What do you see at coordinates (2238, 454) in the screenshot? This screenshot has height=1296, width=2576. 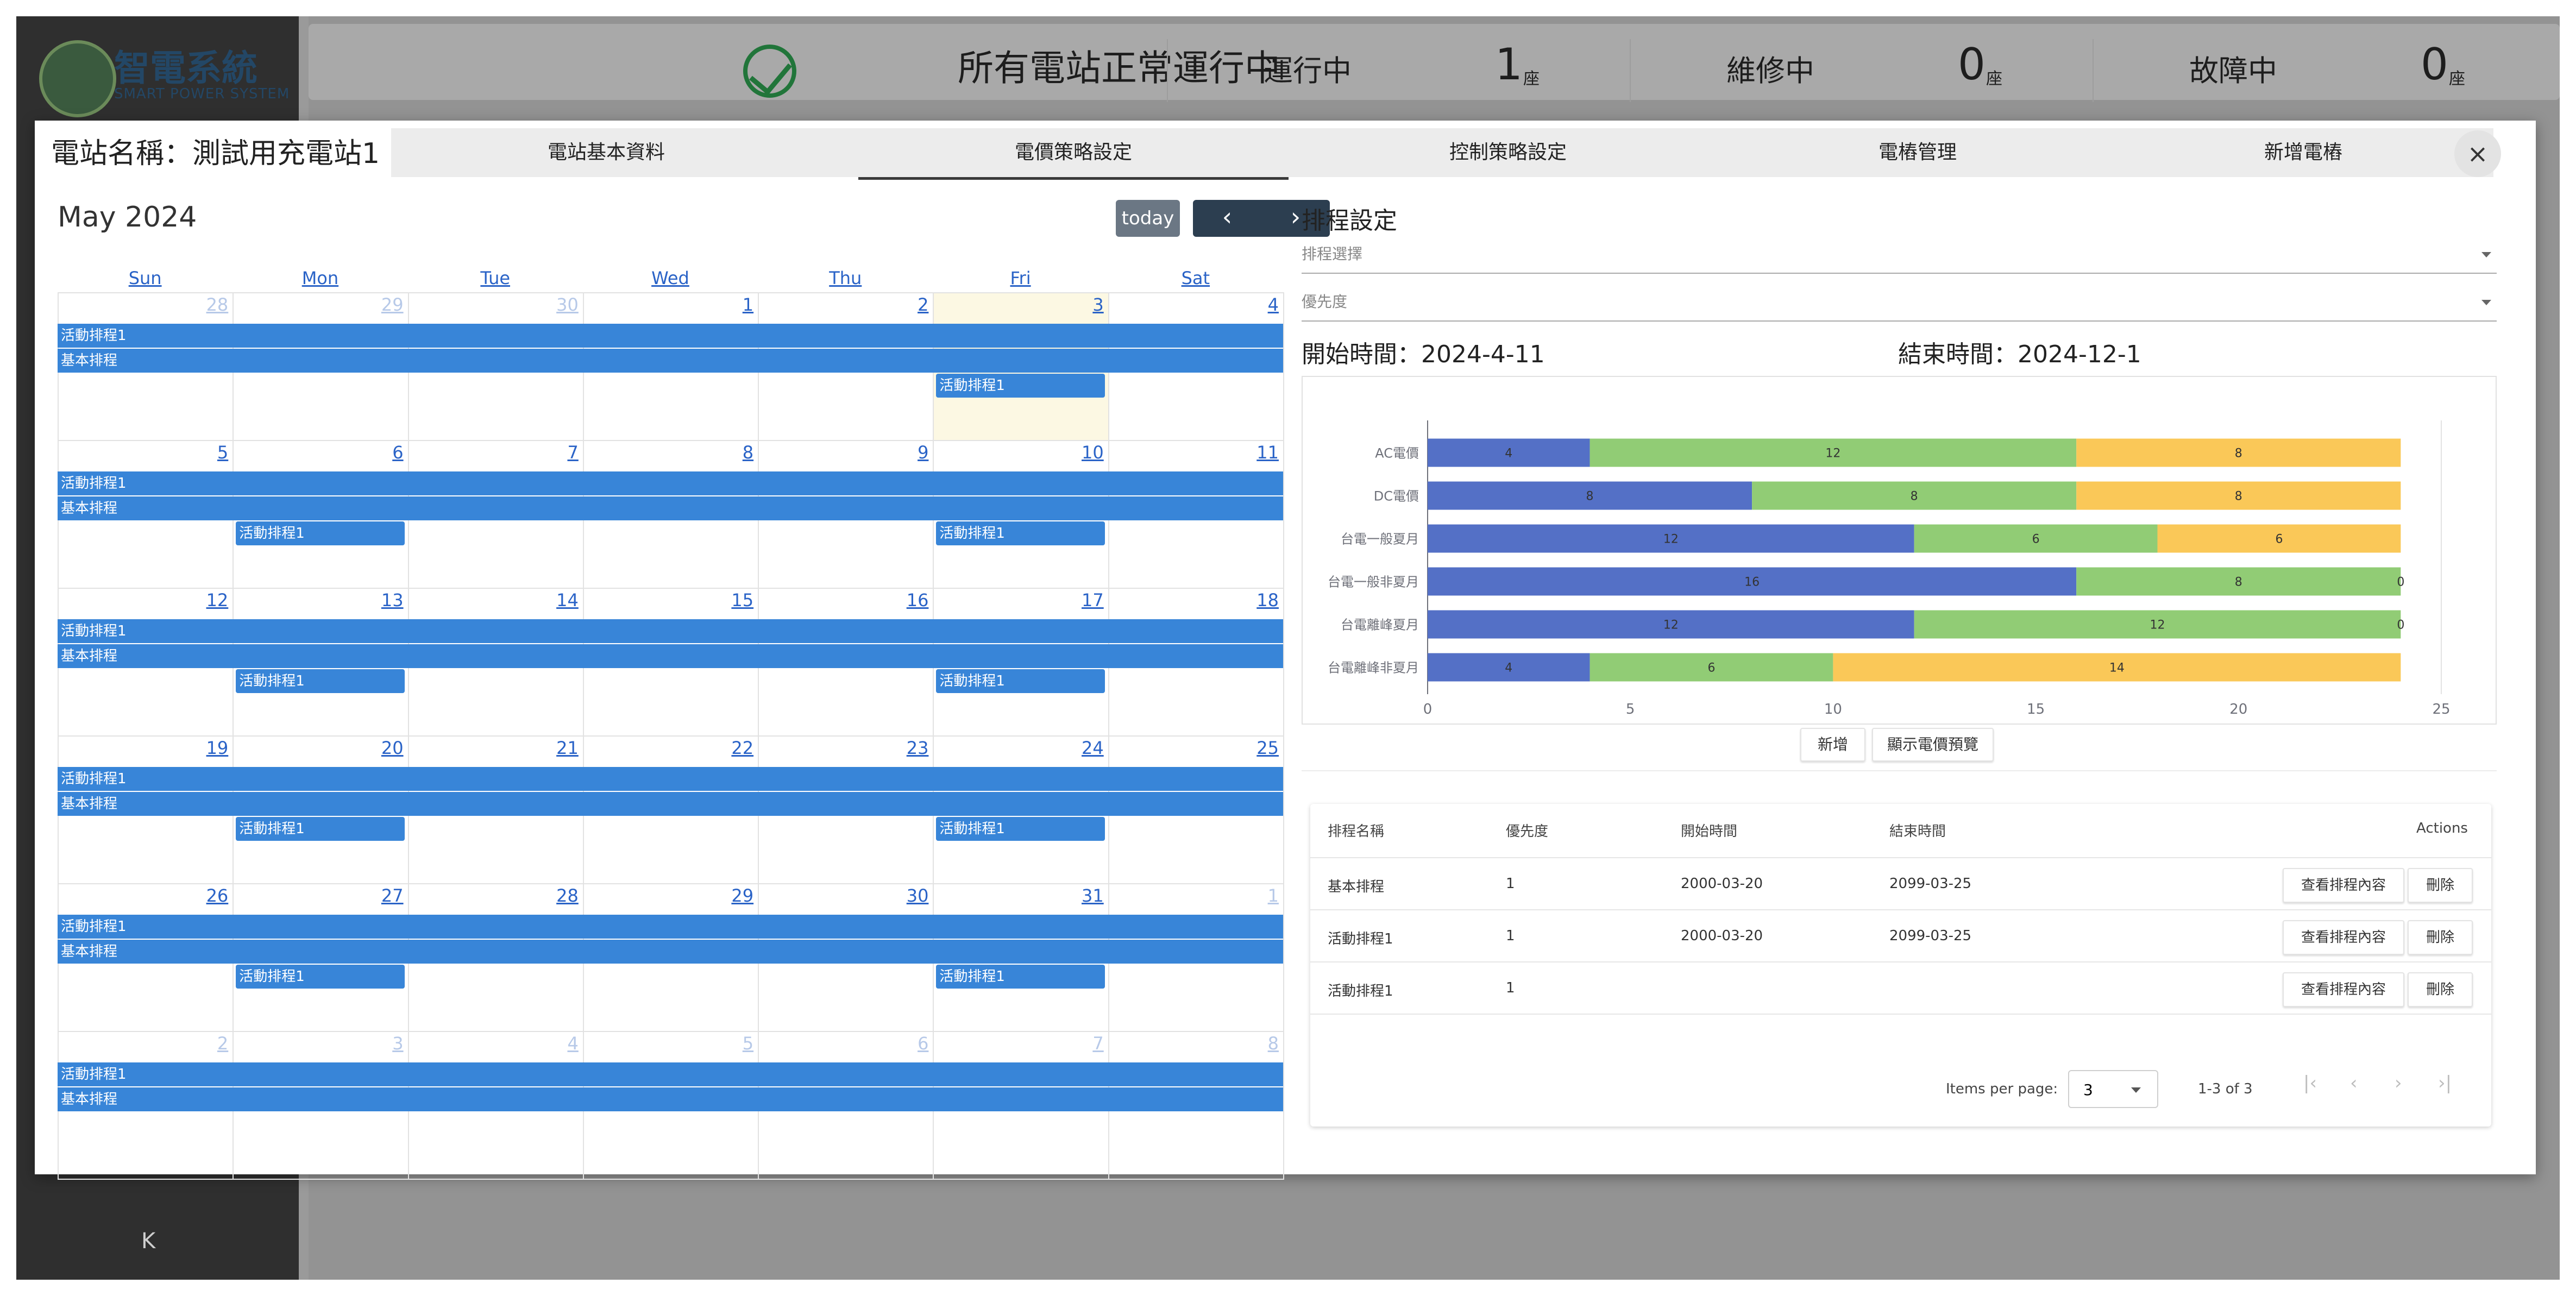 I see `data-label: 8` at bounding box center [2238, 454].